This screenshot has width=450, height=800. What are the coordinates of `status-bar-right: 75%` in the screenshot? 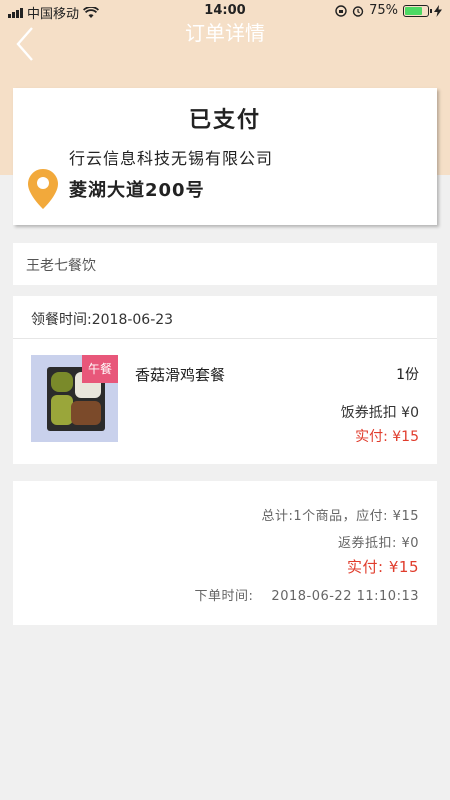 It's located at (388, 10).